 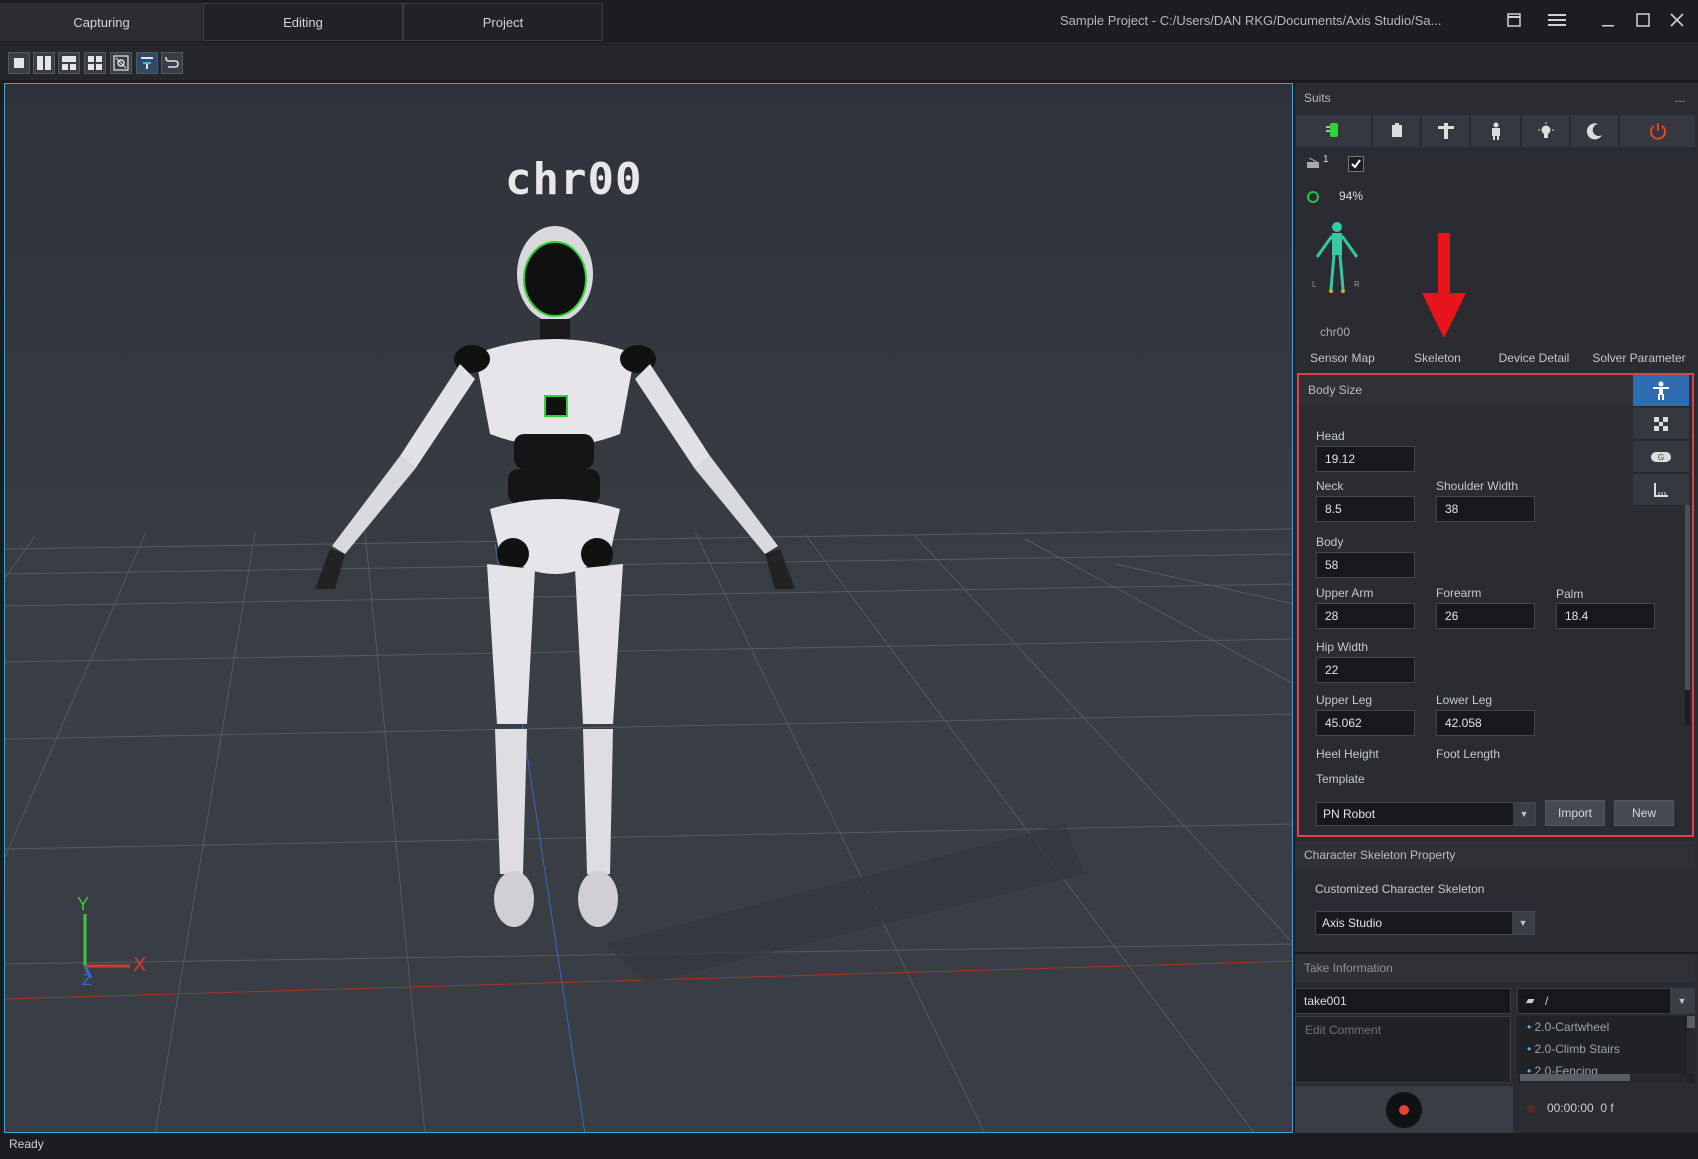 I want to click on y-axis-label: Y, so click(x=83, y=904).